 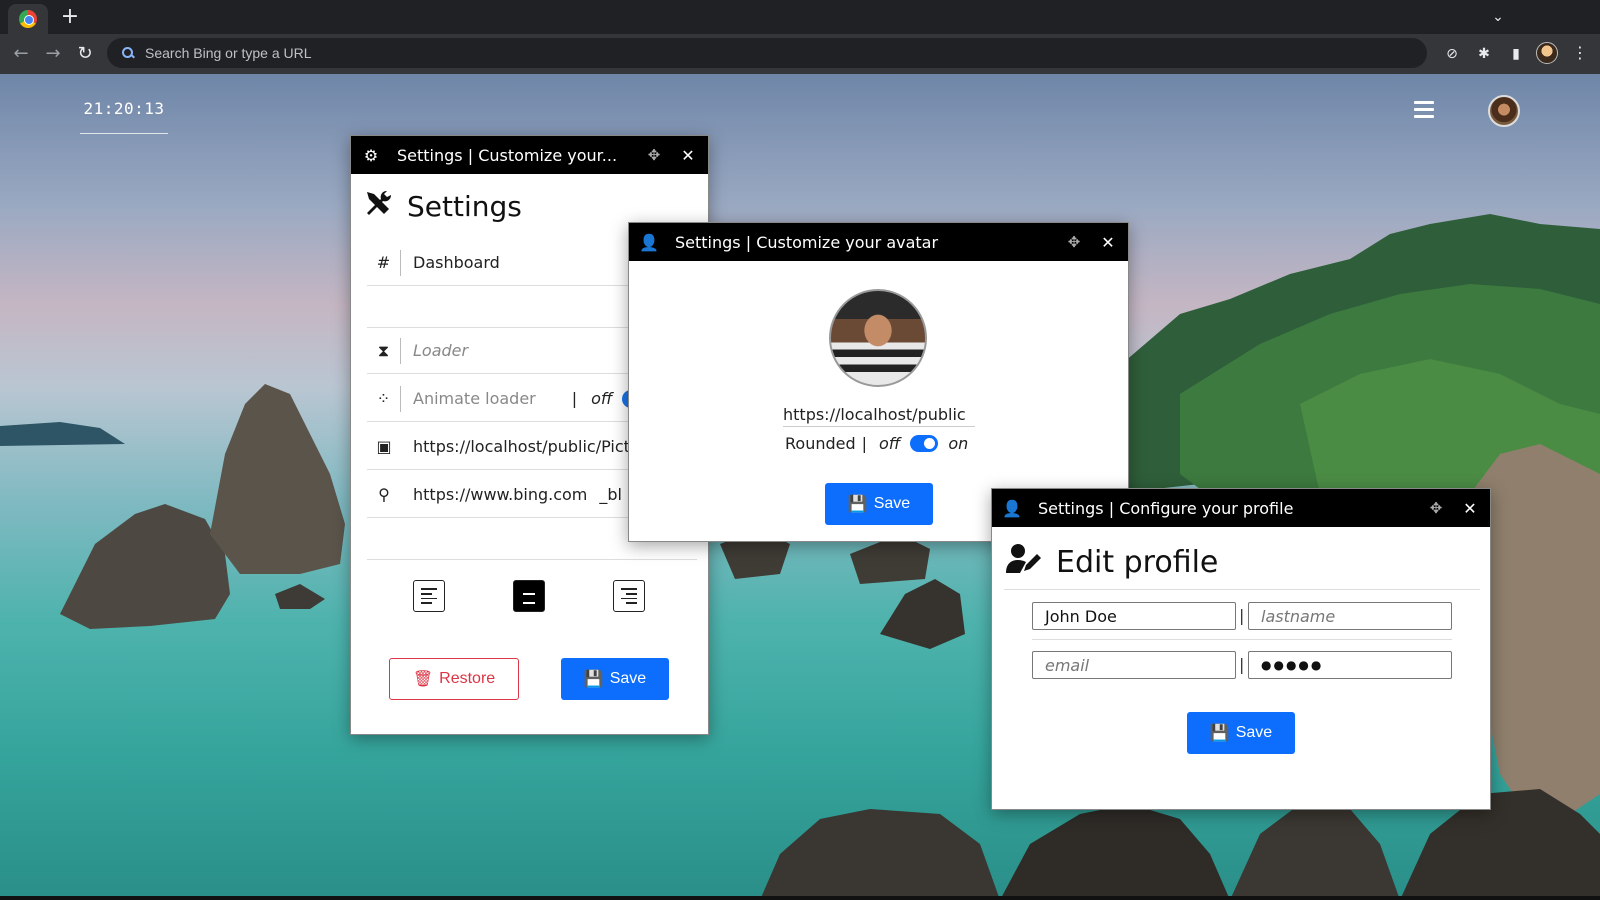 What do you see at coordinates (924, 443) in the screenshot?
I see `rounded-toggle` at bounding box center [924, 443].